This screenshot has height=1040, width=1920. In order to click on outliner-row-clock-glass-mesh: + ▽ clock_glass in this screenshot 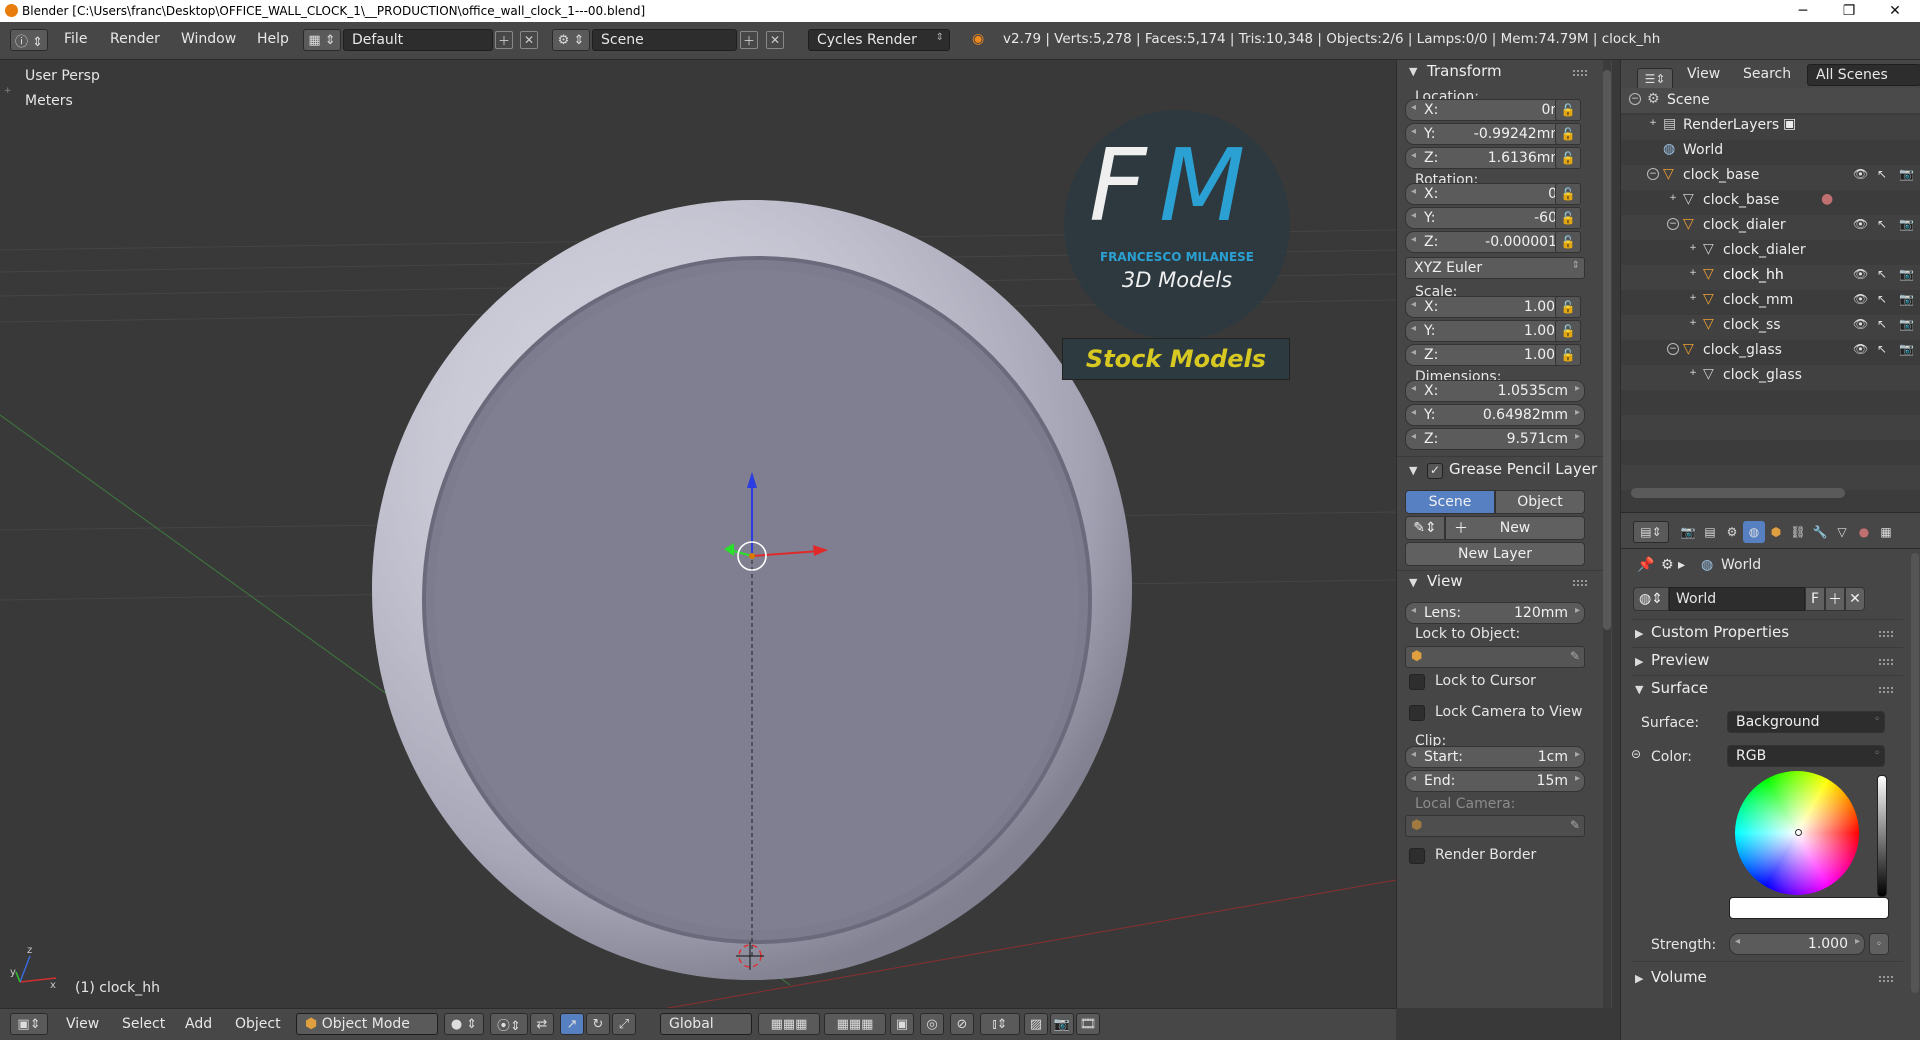, I will do `click(1770, 375)`.